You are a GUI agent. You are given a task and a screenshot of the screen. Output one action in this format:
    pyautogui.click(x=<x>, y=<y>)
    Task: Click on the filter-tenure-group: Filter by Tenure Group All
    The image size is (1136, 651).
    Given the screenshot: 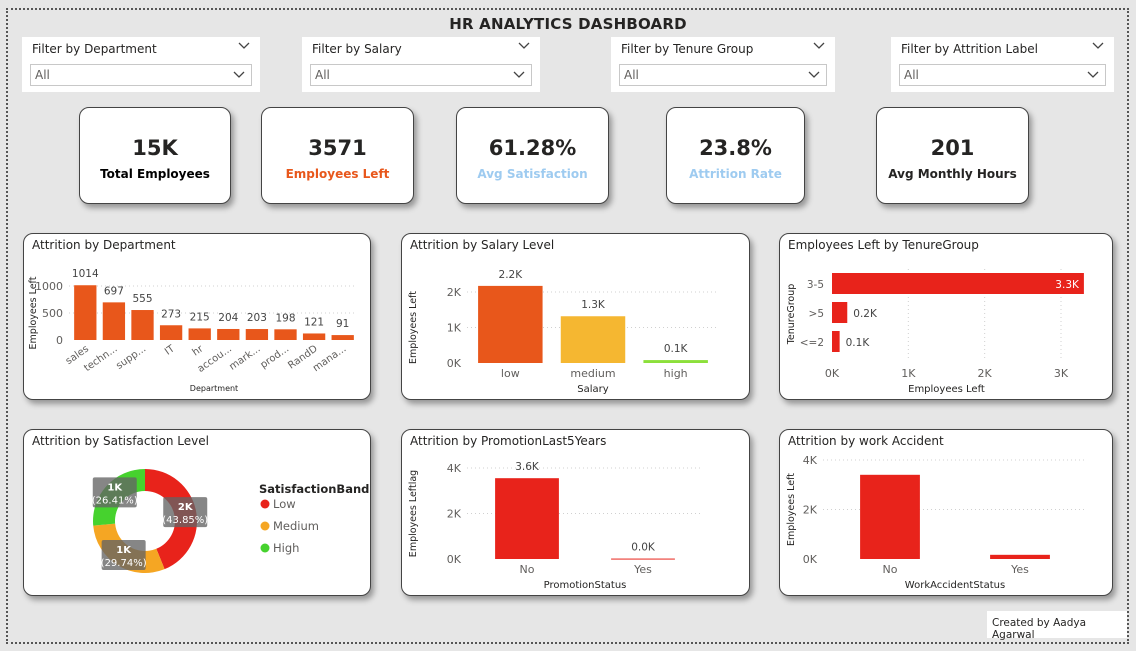 What is the action you would take?
    pyautogui.click(x=723, y=64)
    